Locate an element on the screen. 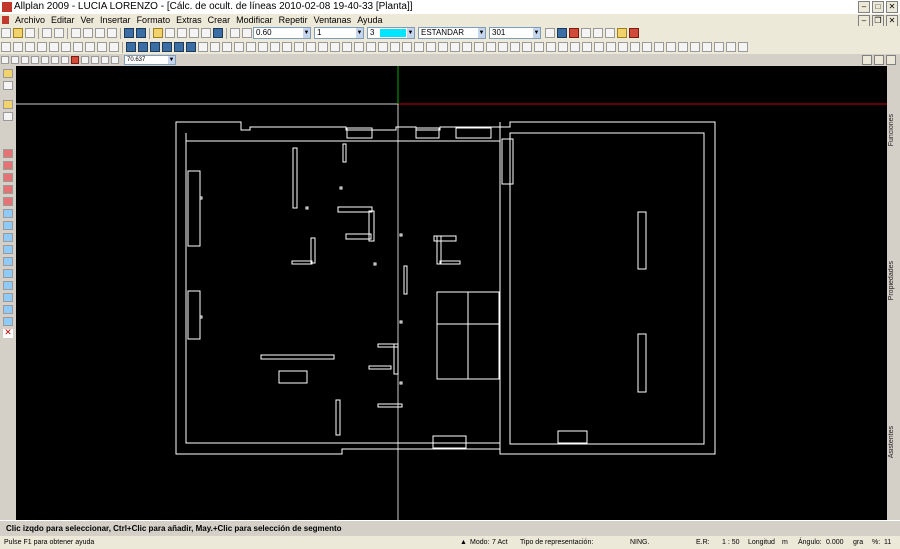 The height and width of the screenshot is (549, 900). mirror-icon is located at coordinates (143, 47).